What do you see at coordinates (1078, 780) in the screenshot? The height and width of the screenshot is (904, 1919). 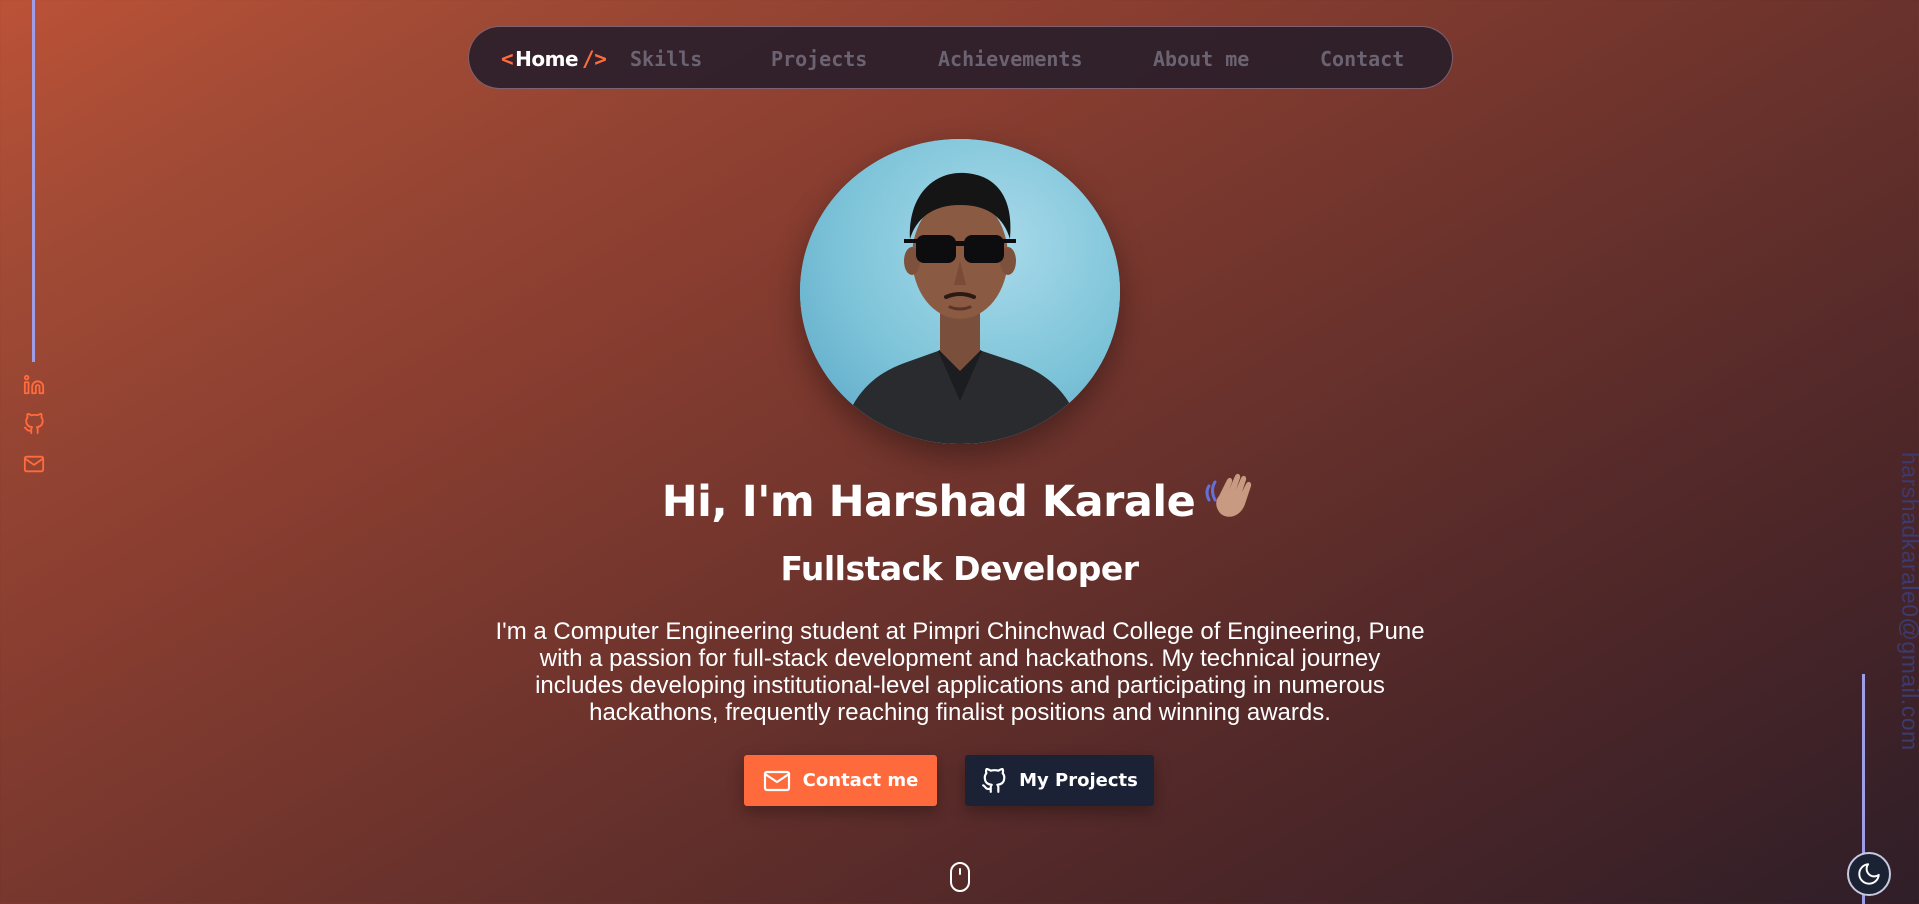 I see `my-projects-label: My Projects` at bounding box center [1078, 780].